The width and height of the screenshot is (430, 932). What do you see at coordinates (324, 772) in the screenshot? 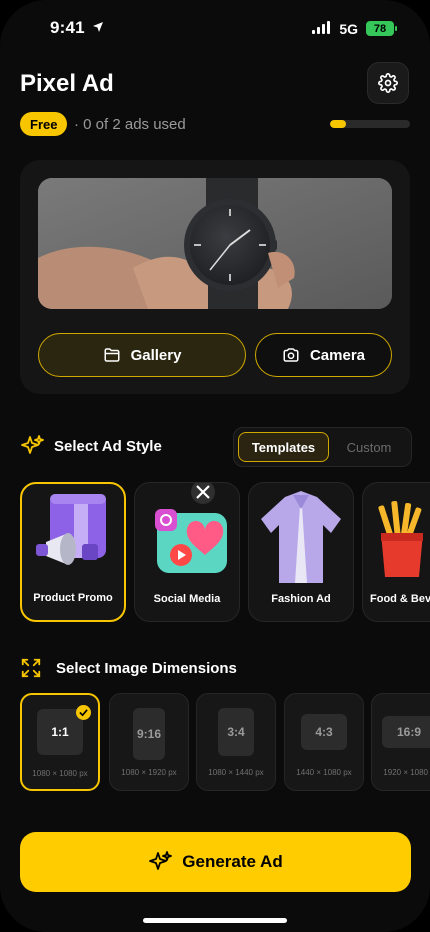
I see `pixel-size-label: 1440 × 1080 px` at bounding box center [324, 772].